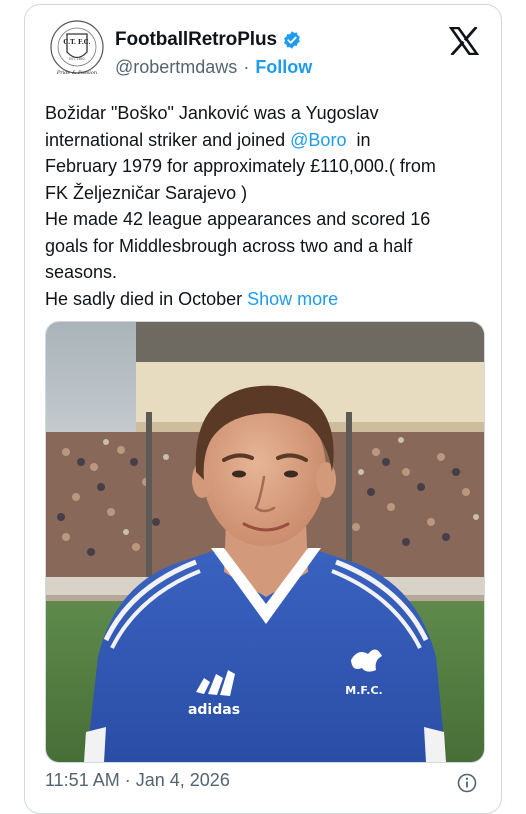 The height and width of the screenshot is (814, 526). Describe the element at coordinates (363, 690) in the screenshot. I see `shirt-badge-text: M.F.C.` at that location.